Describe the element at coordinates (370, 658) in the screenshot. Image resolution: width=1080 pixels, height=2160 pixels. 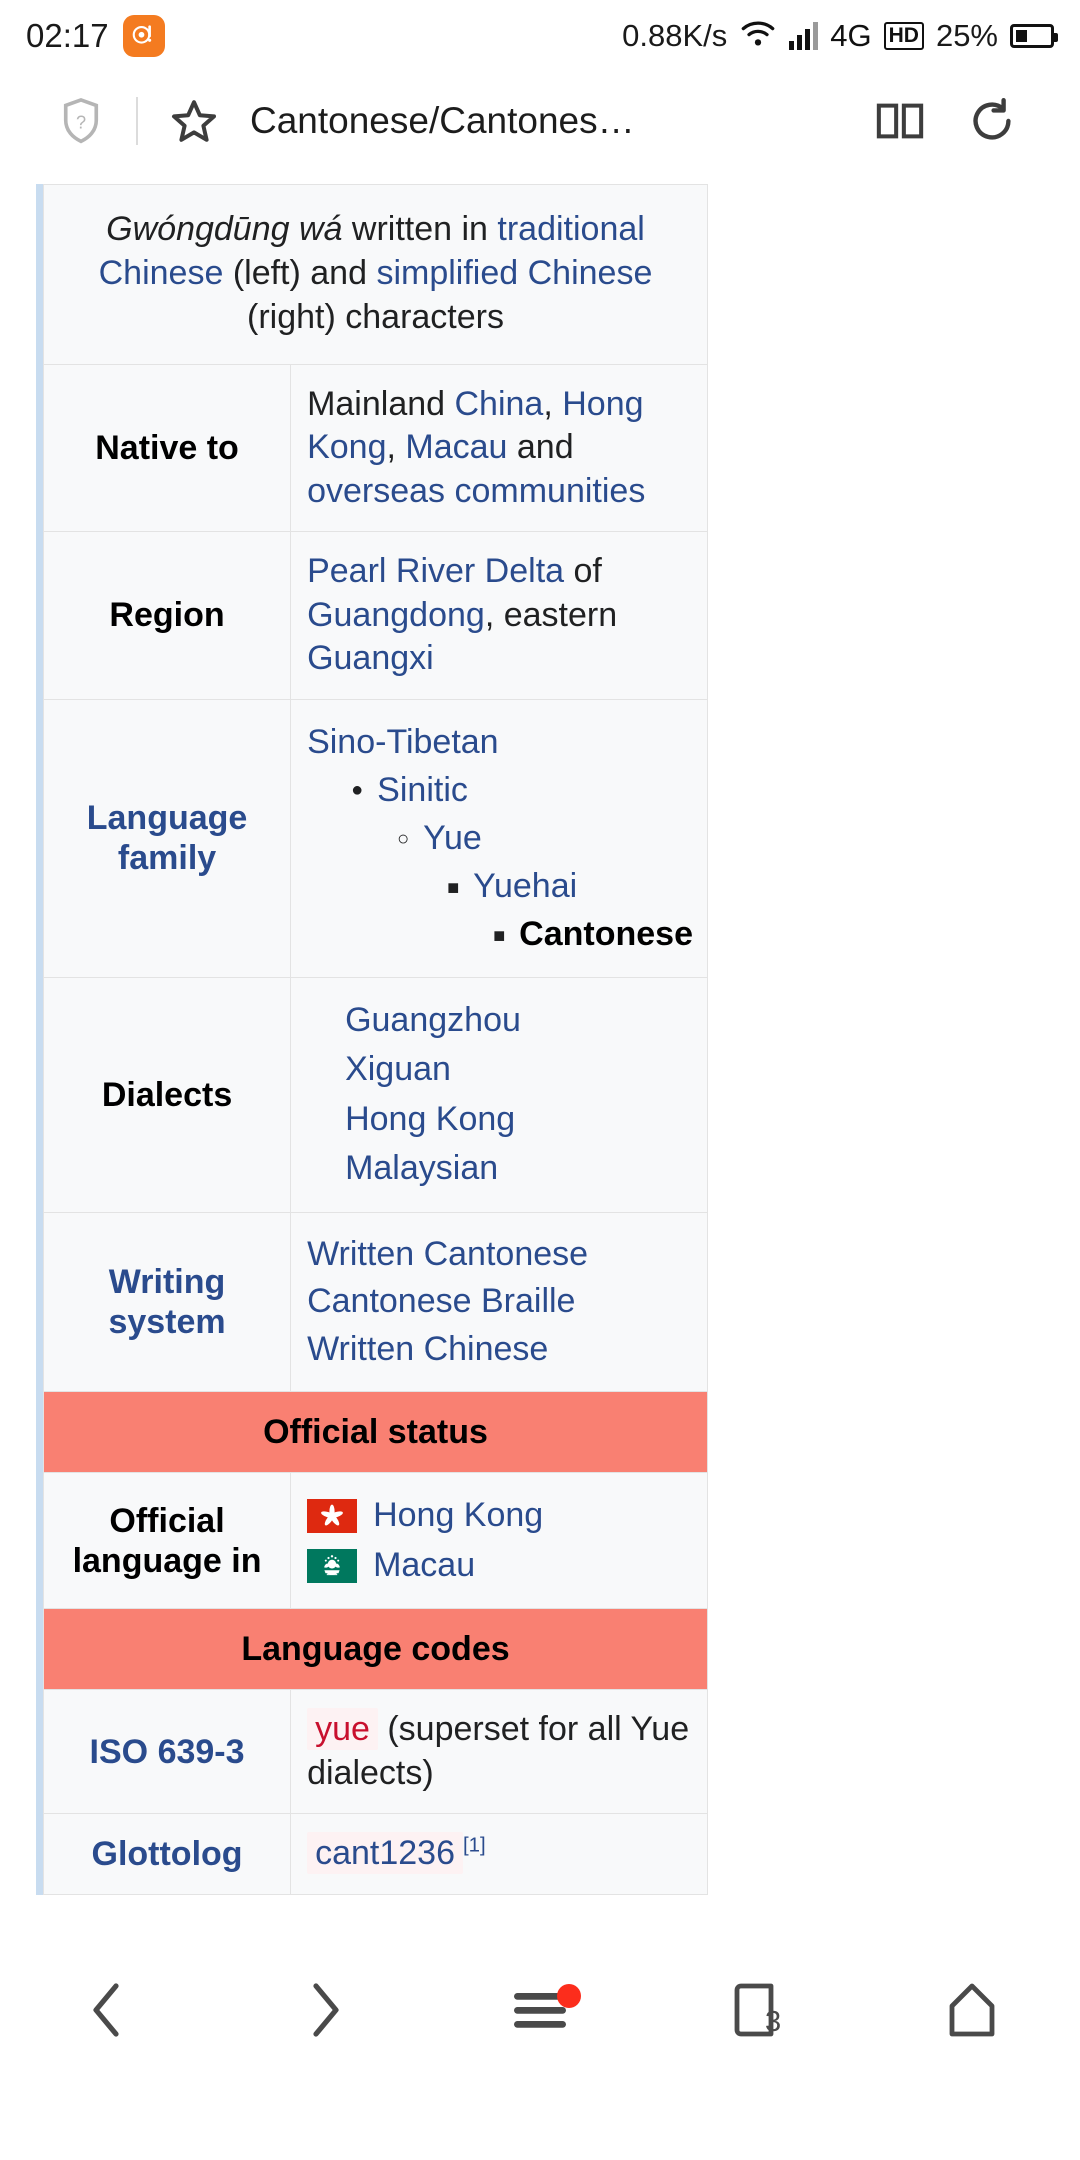
I see `link-guangxi: Guangxi` at that location.